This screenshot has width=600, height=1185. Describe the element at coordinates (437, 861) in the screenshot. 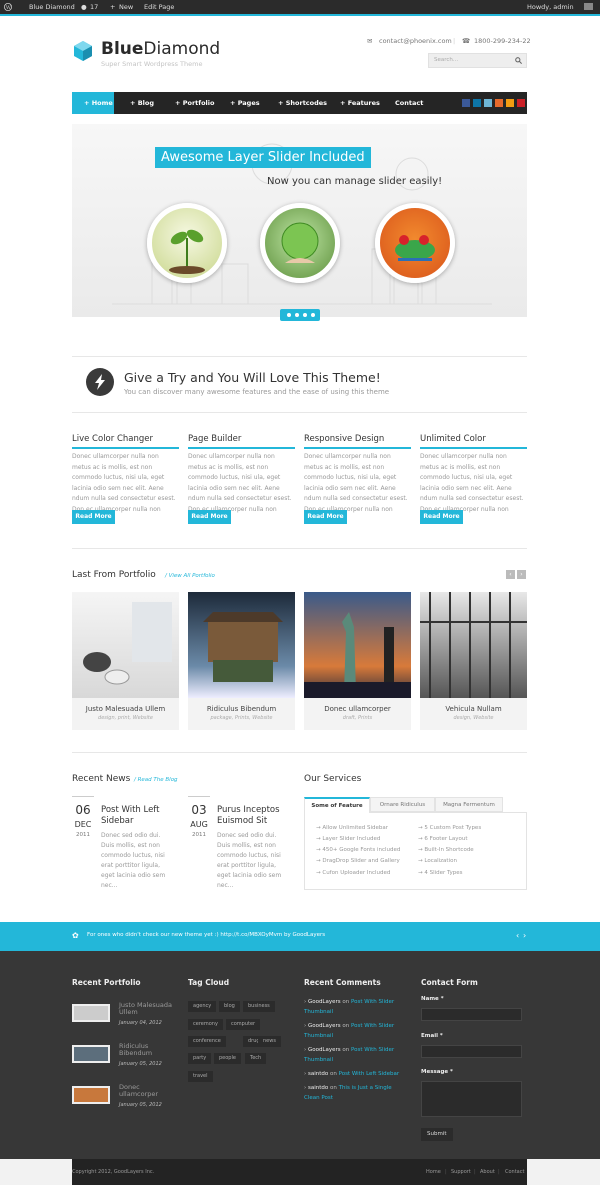

I see `service-item: → Localization` at that location.